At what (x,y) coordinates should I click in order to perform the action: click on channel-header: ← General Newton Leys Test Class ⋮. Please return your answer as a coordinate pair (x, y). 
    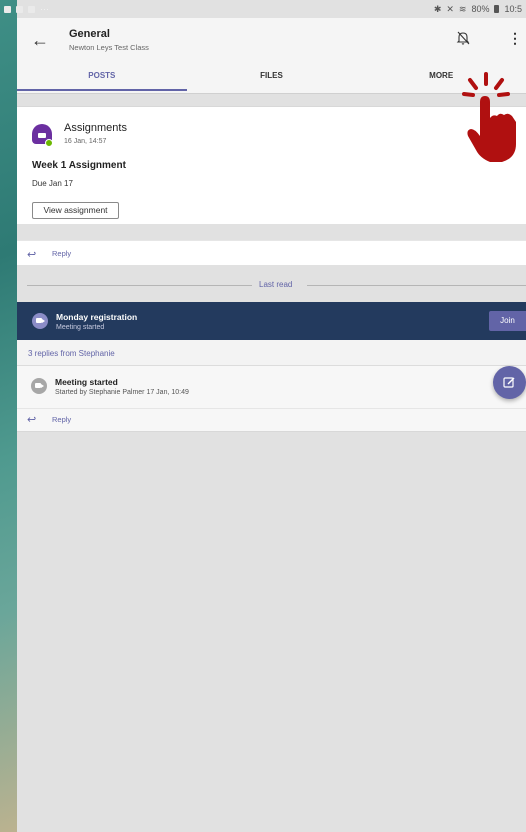
    Looking at the image, I should click on (271, 42).